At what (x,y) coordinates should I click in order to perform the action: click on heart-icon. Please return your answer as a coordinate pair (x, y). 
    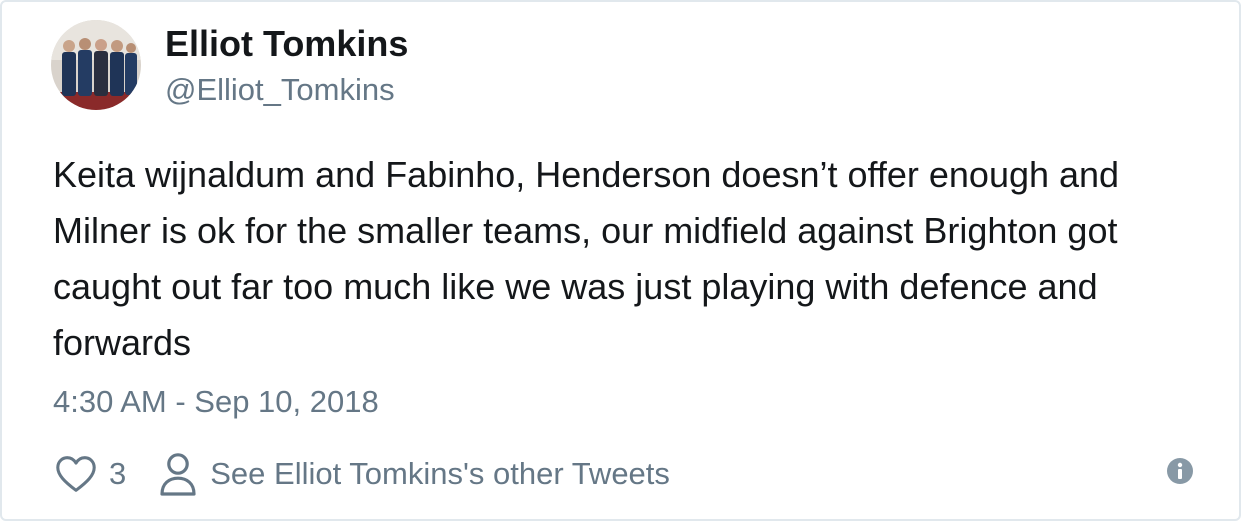
    Looking at the image, I should click on (76, 474).